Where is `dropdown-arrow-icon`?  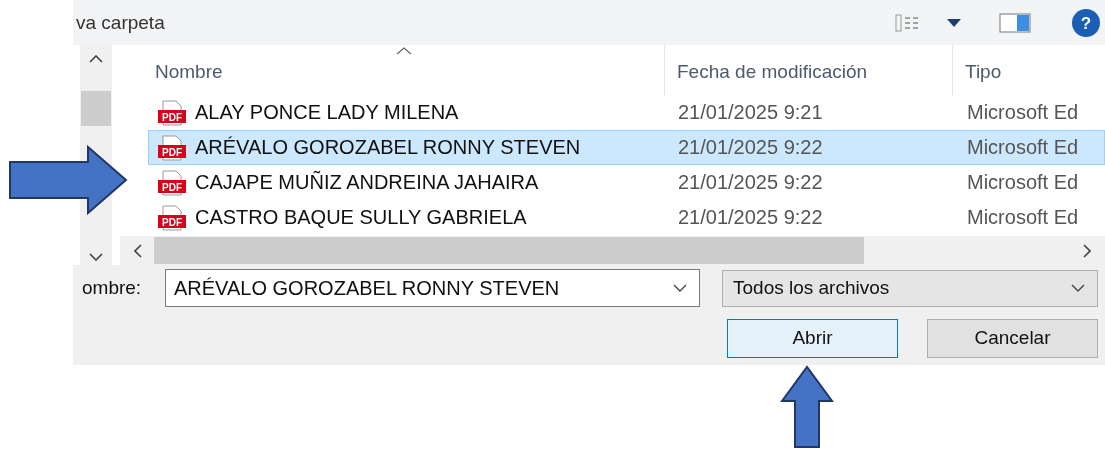 dropdown-arrow-icon is located at coordinates (954, 22).